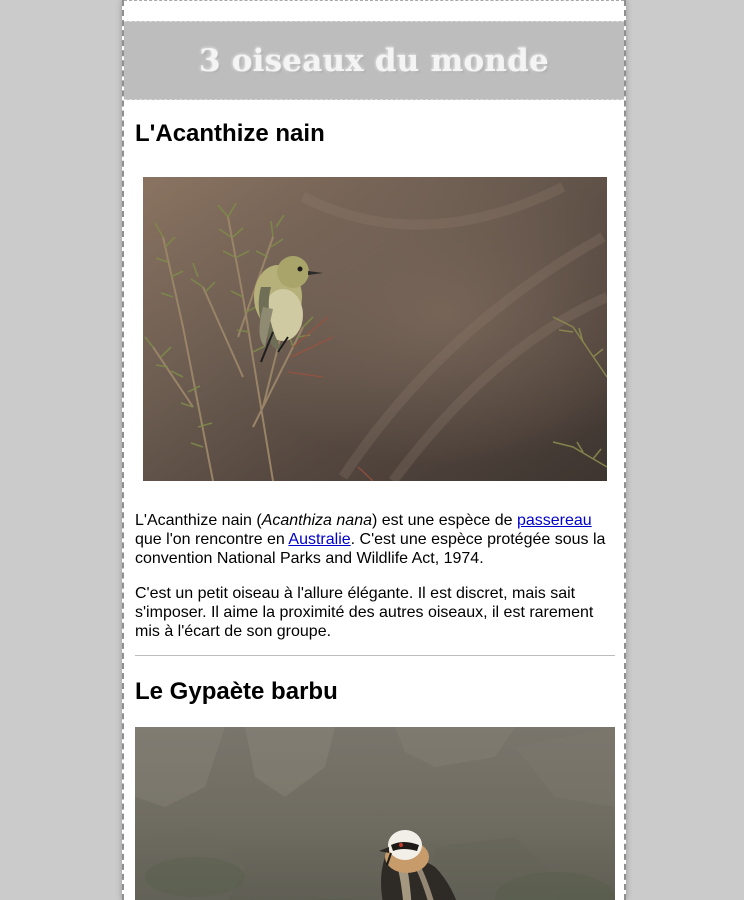 The width and height of the screenshot is (744, 900). I want to click on site-title: 3 oiseaux du monde, so click(374, 60).